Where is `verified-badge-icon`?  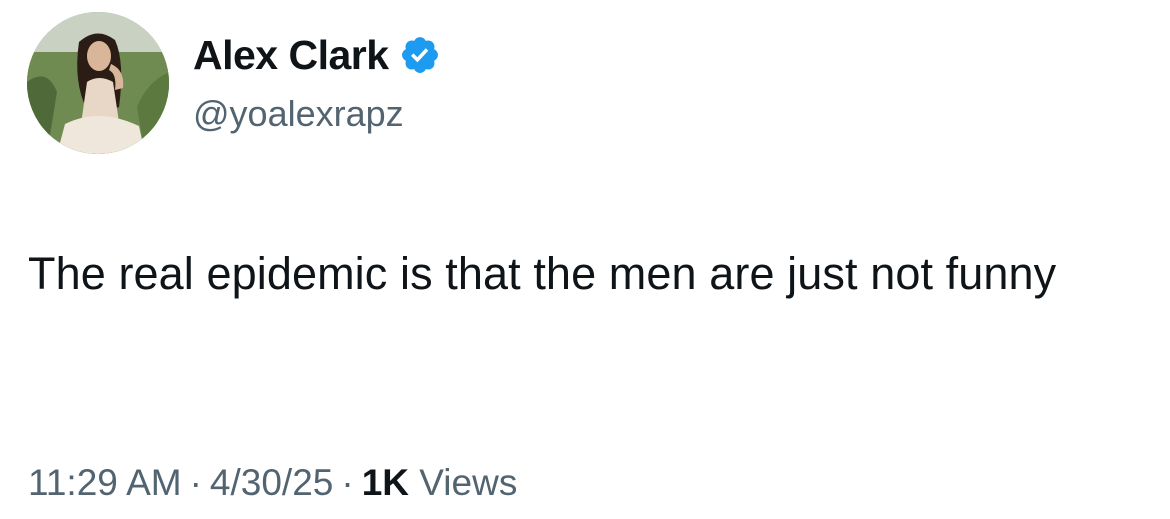 verified-badge-icon is located at coordinates (420, 55).